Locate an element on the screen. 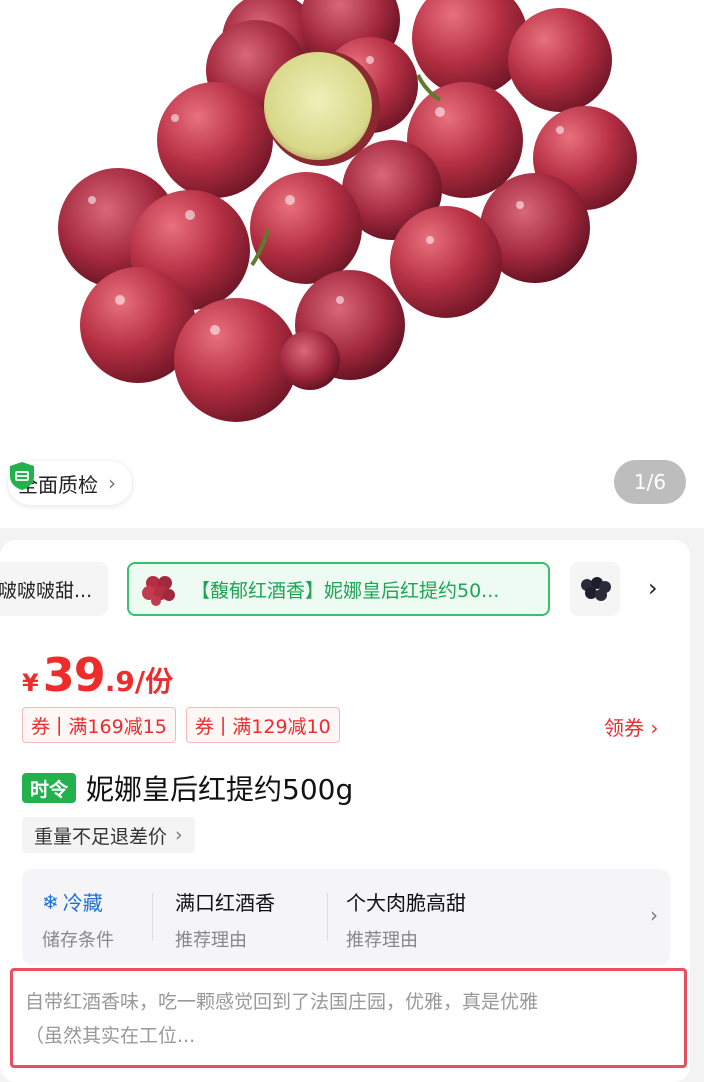 The height and width of the screenshot is (1082, 704). price-unit: /份 is located at coordinates (154, 681).